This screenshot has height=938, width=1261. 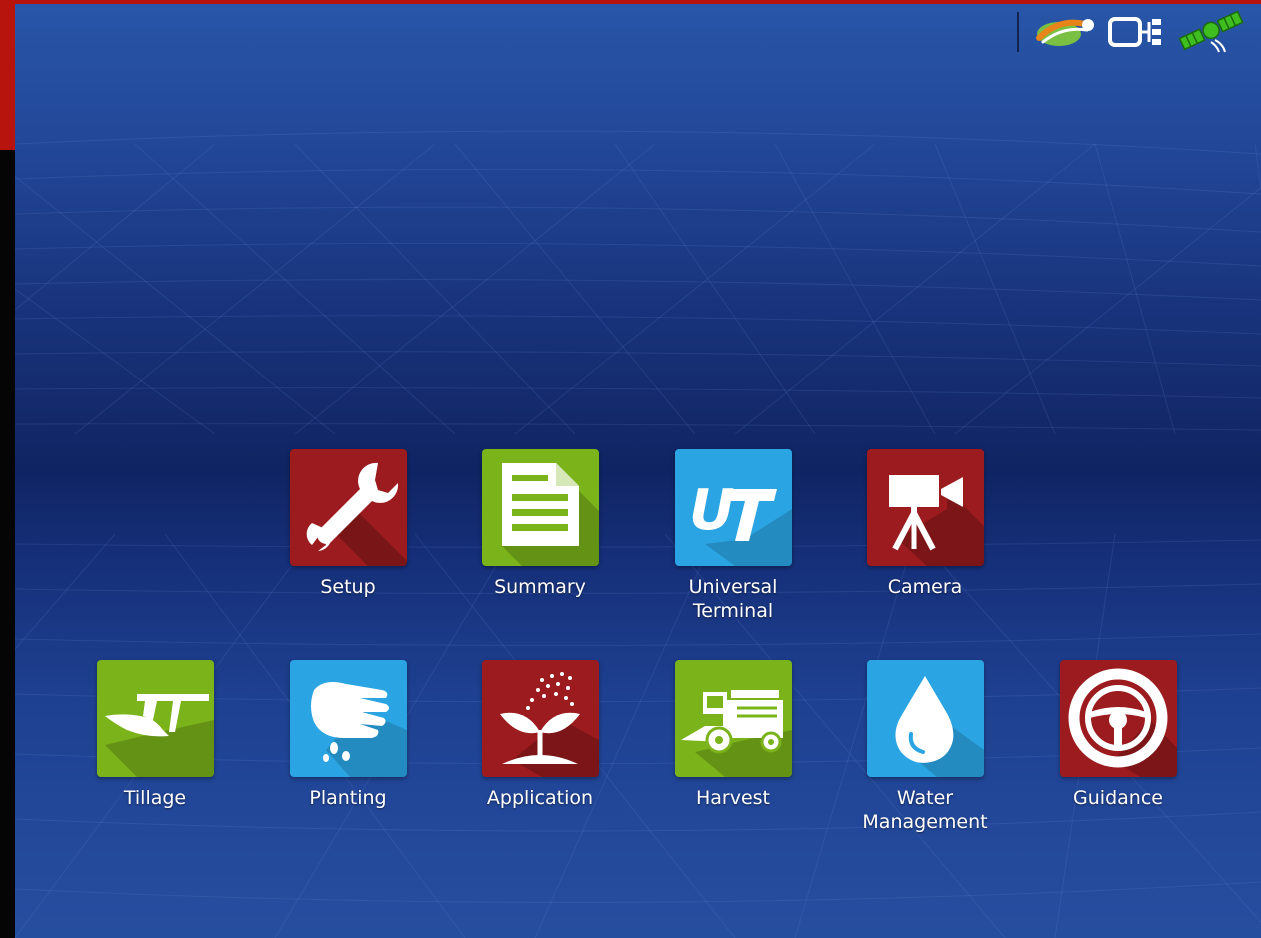 I want to click on left-frame-edge, so click(x=7, y=544).